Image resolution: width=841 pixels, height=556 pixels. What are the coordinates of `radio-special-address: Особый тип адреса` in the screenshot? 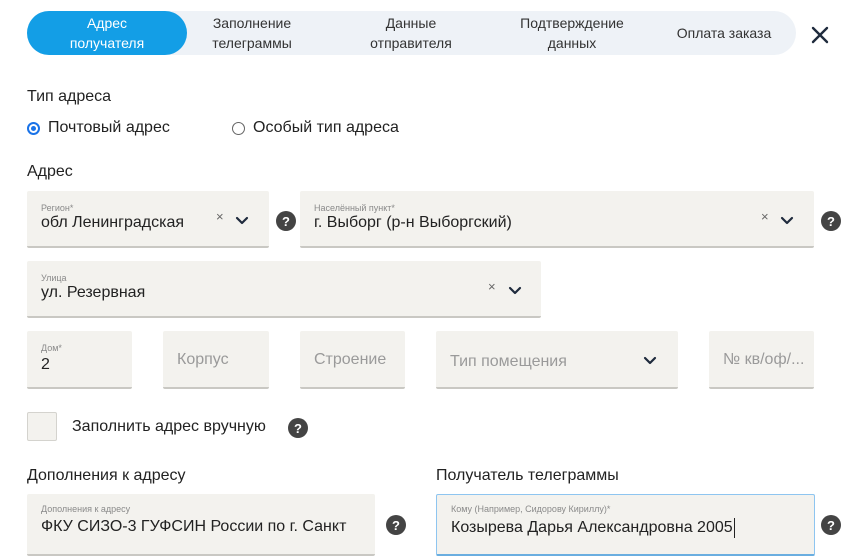 It's located at (315, 128).